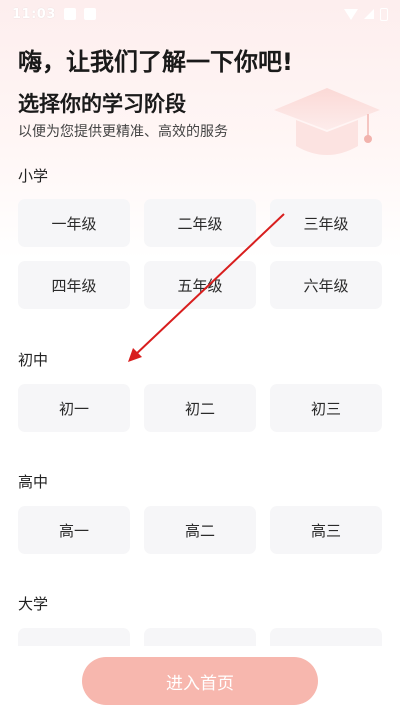 This screenshot has width=400, height=711. What do you see at coordinates (200, 285) in the screenshot?
I see `grade-button-primary-5: 五年级` at bounding box center [200, 285].